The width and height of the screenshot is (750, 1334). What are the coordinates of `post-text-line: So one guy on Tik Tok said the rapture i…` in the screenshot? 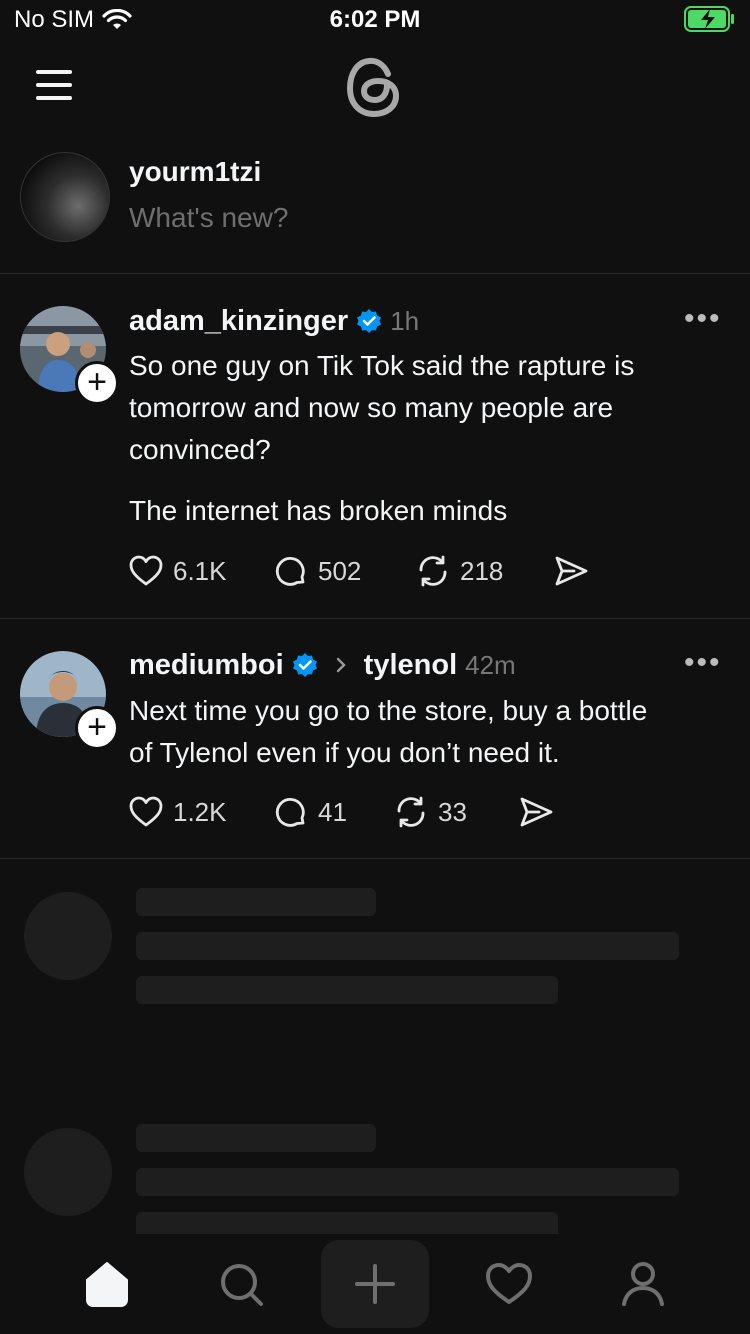 It's located at (382, 365).